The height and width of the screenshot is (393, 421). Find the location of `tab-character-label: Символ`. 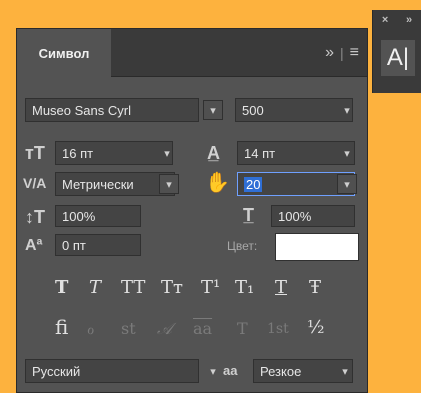

tab-character-label: Символ is located at coordinates (64, 53).